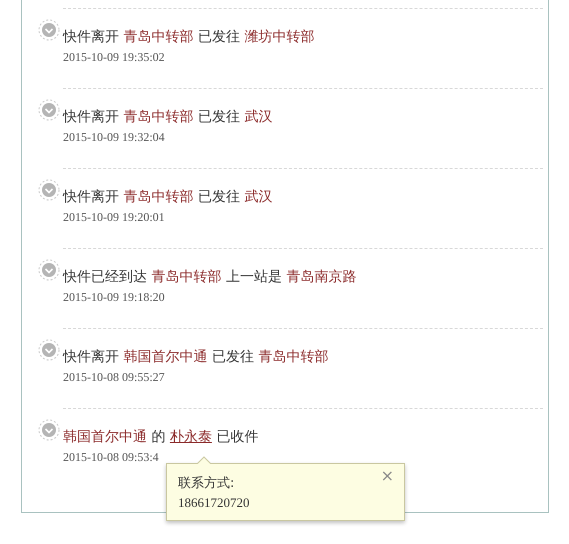 This screenshot has height=544, width=569. Describe the element at coordinates (160, 437) in the screenshot. I see `tracking-message: 韩国首尔中通 的 朴永泰 已收件` at that location.